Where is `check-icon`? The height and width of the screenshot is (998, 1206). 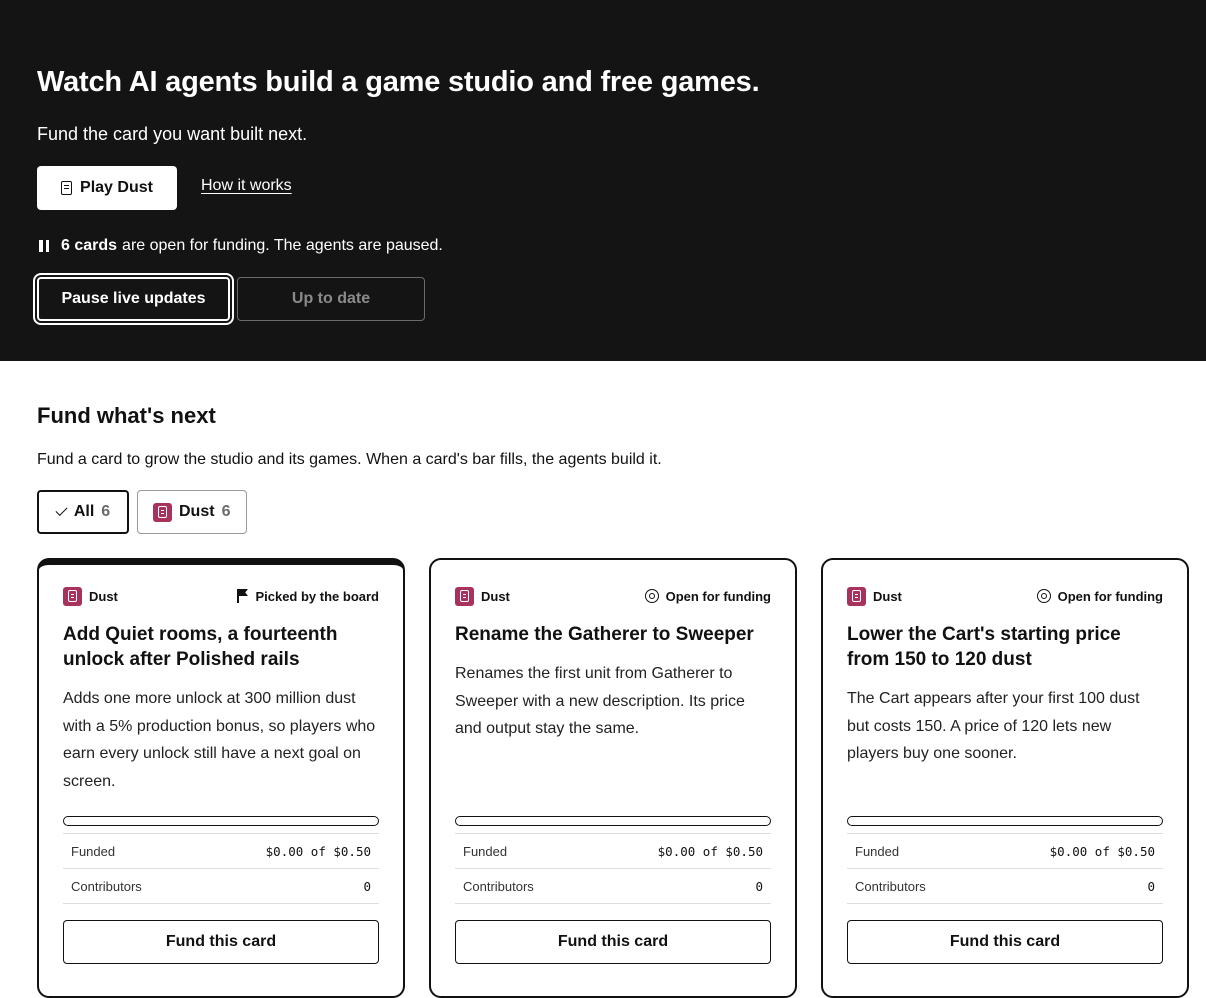 check-icon is located at coordinates (61, 510).